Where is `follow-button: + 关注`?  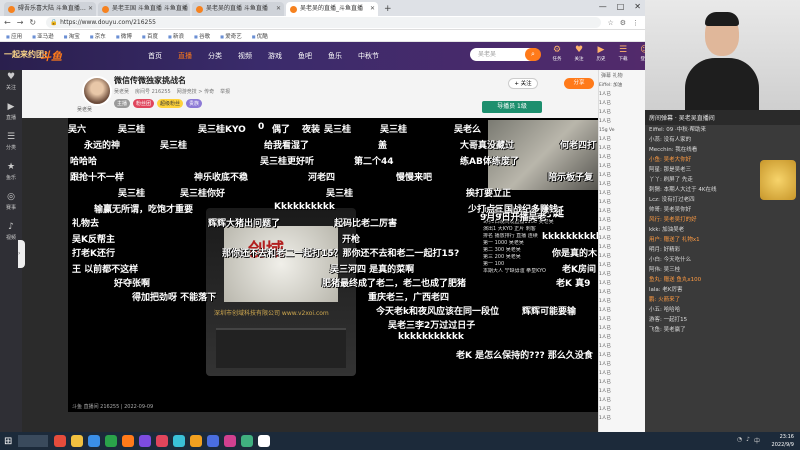
follow-button: + 关注 is located at coordinates (523, 83).